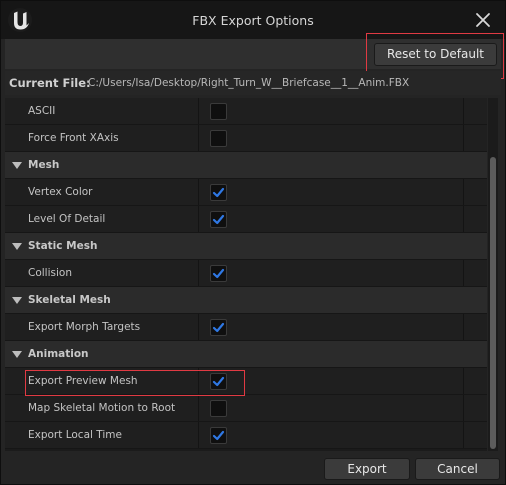 This screenshot has width=506, height=485. Describe the element at coordinates (73, 138) in the screenshot. I see `property-label: Force Front XAxis` at that location.